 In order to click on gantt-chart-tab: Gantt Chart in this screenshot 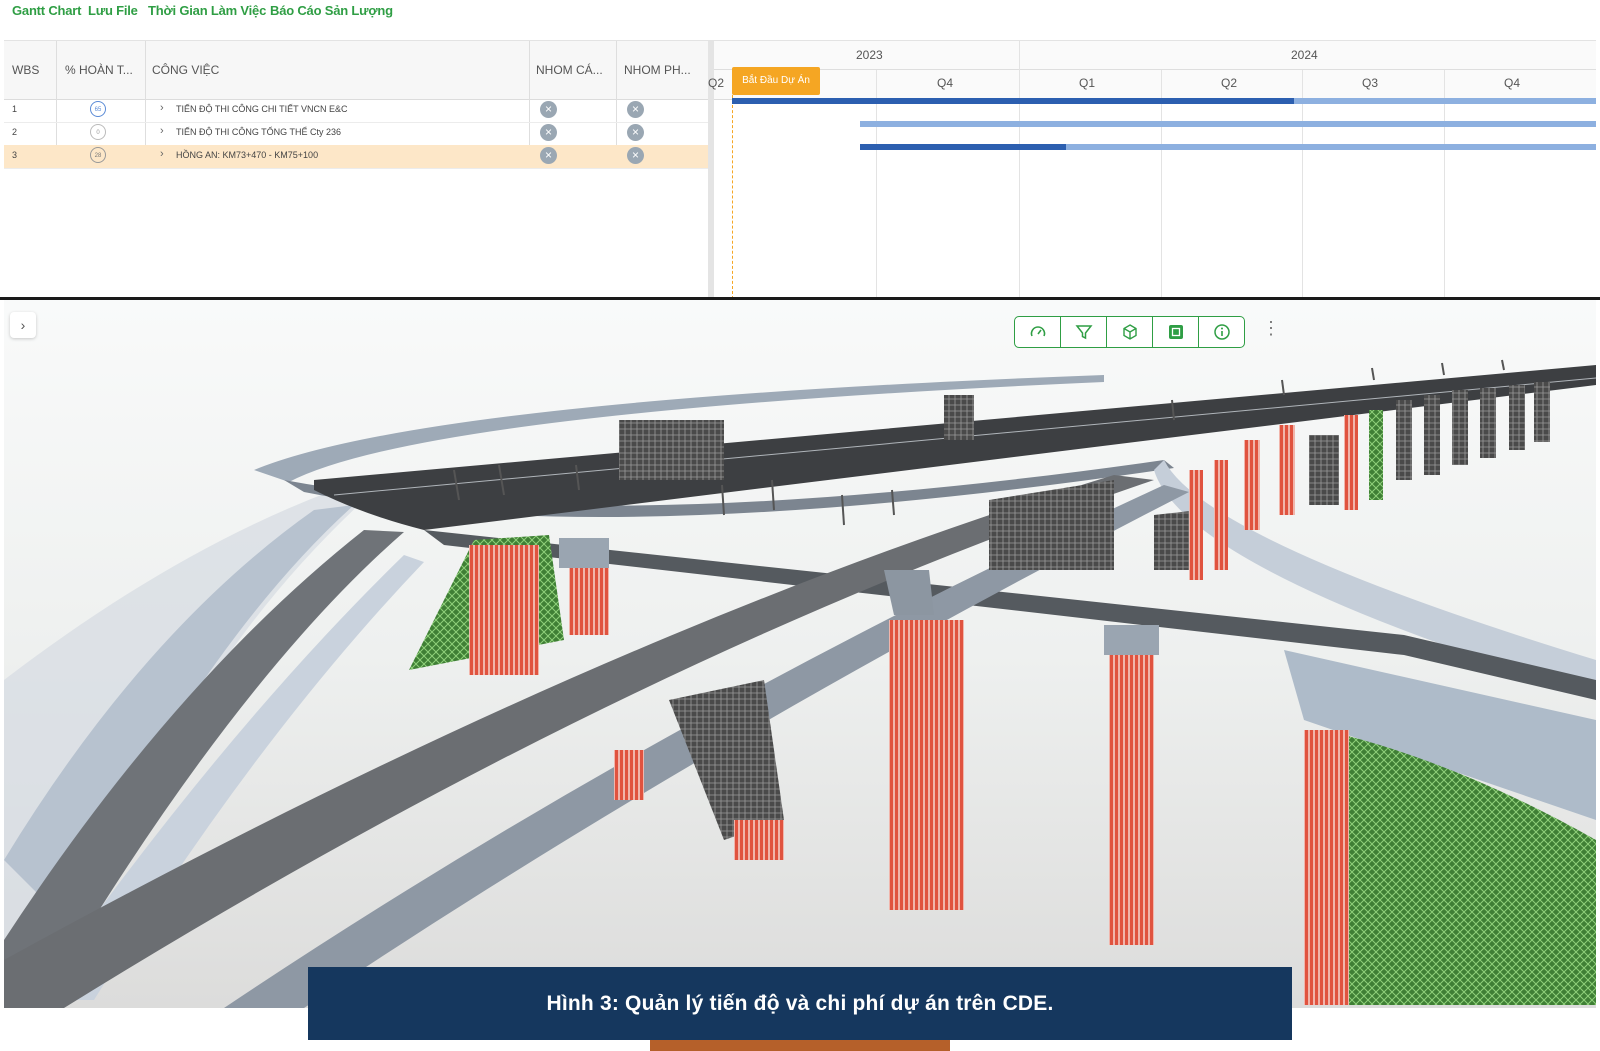, I will do `click(47, 10)`.